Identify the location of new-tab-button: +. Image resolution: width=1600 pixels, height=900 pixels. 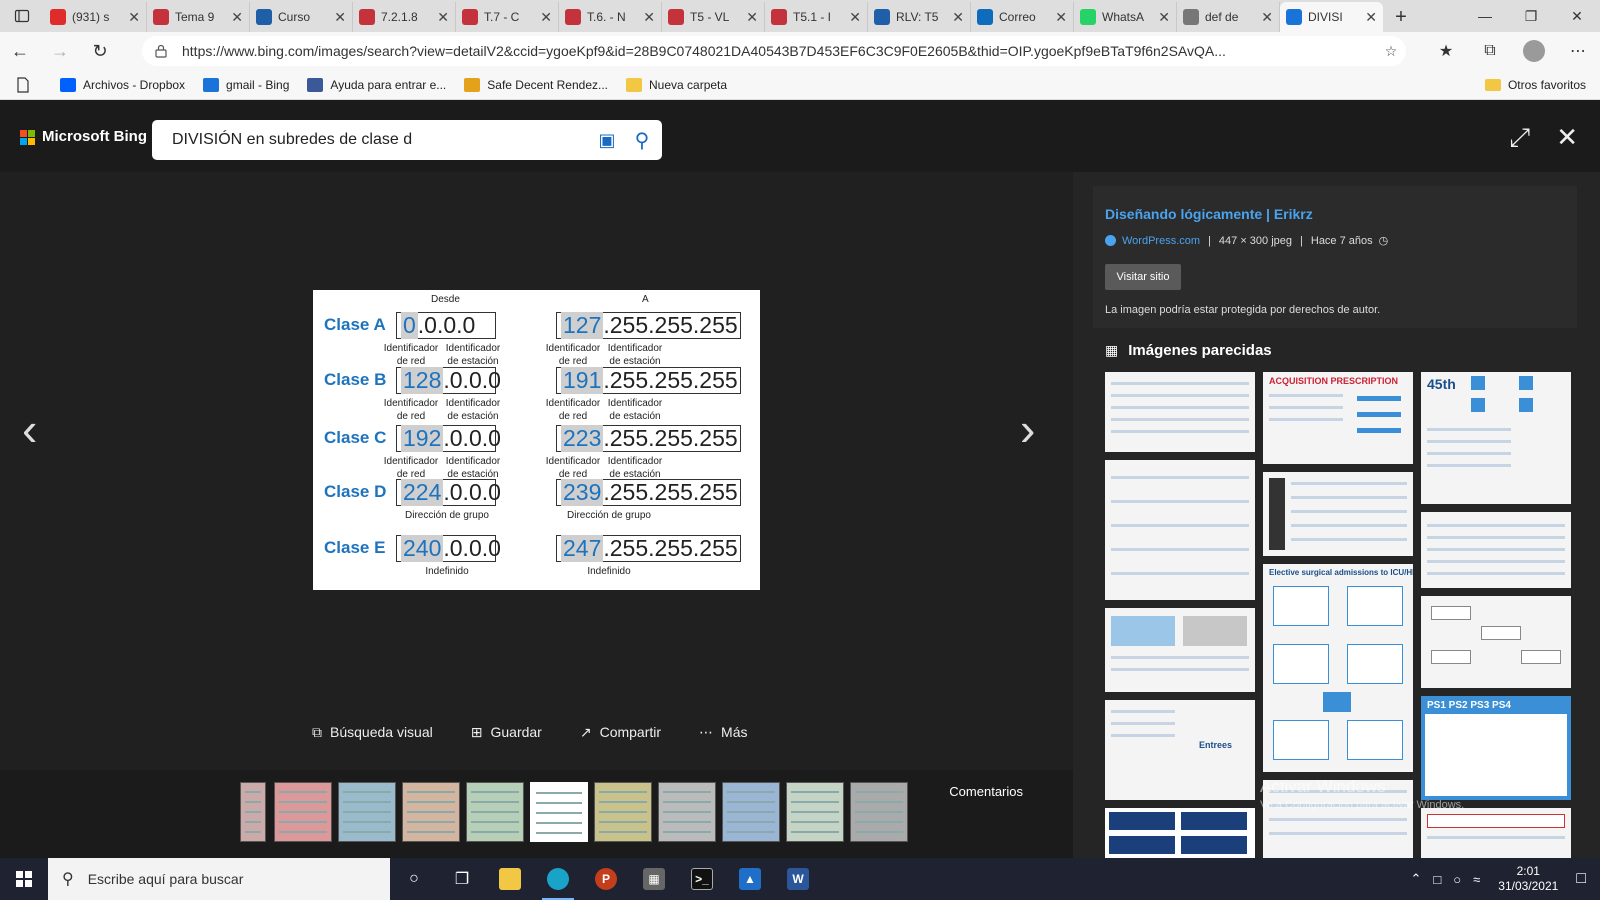
(1401, 17).